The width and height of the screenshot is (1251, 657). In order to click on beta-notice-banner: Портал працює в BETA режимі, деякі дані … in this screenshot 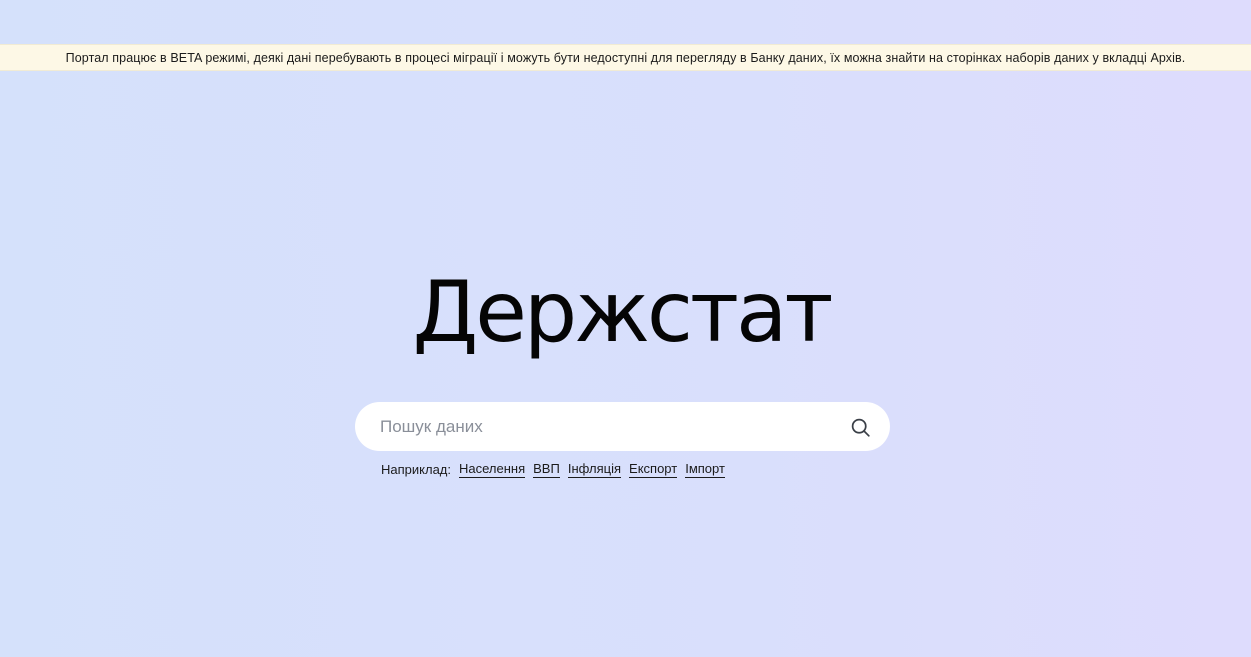, I will do `click(625, 57)`.